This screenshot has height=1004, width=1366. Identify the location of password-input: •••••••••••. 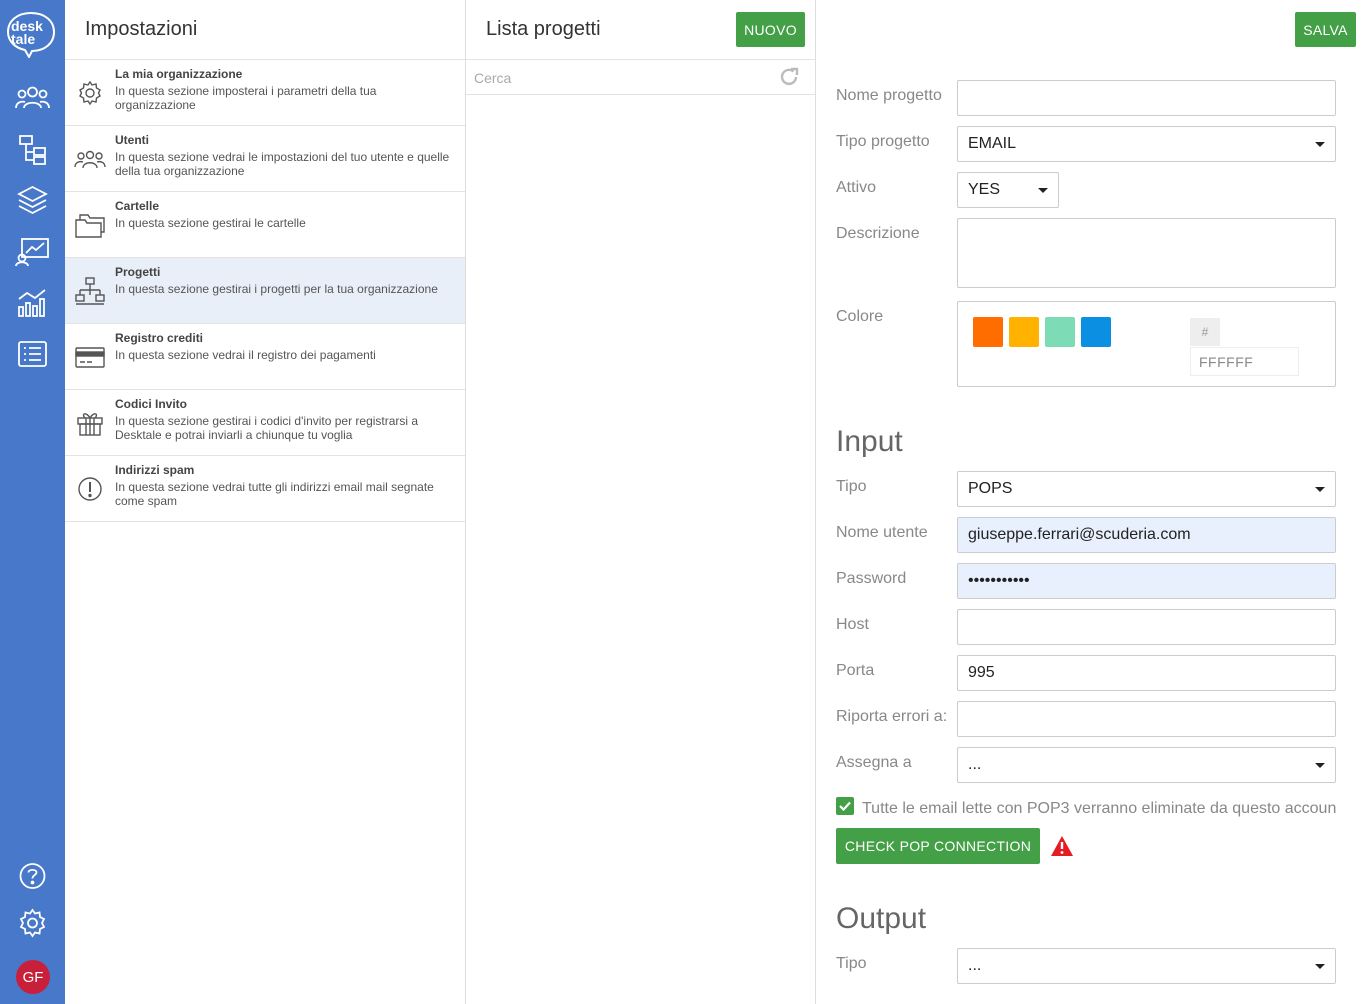
(1146, 581).